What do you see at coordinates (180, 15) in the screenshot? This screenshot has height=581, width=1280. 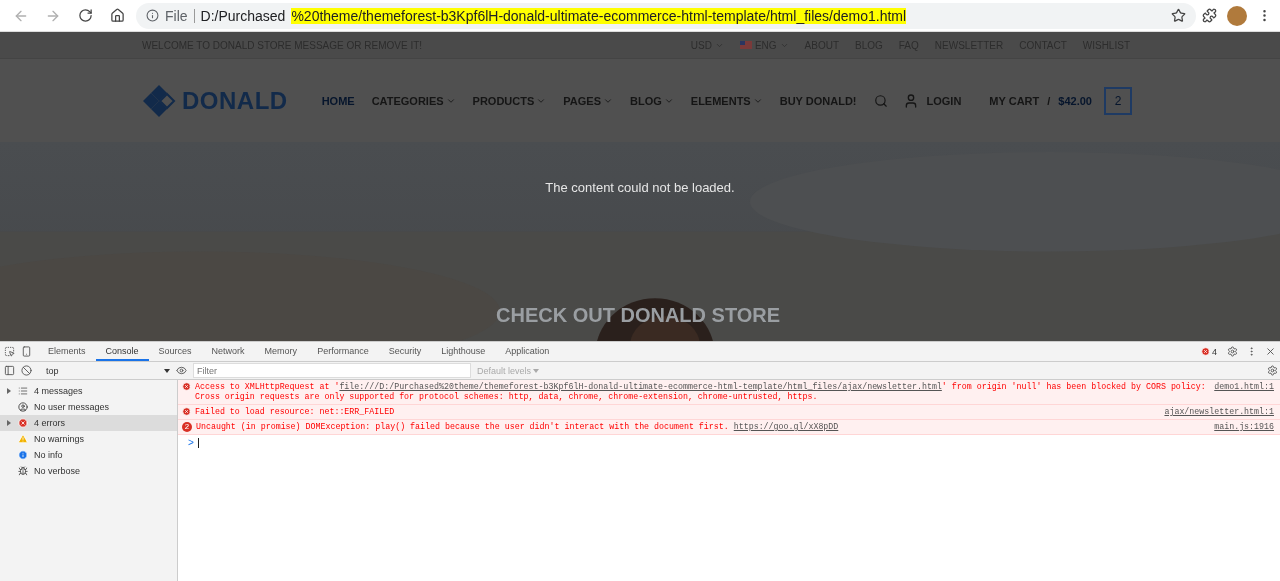 I see `scheme-label: File` at bounding box center [180, 15].